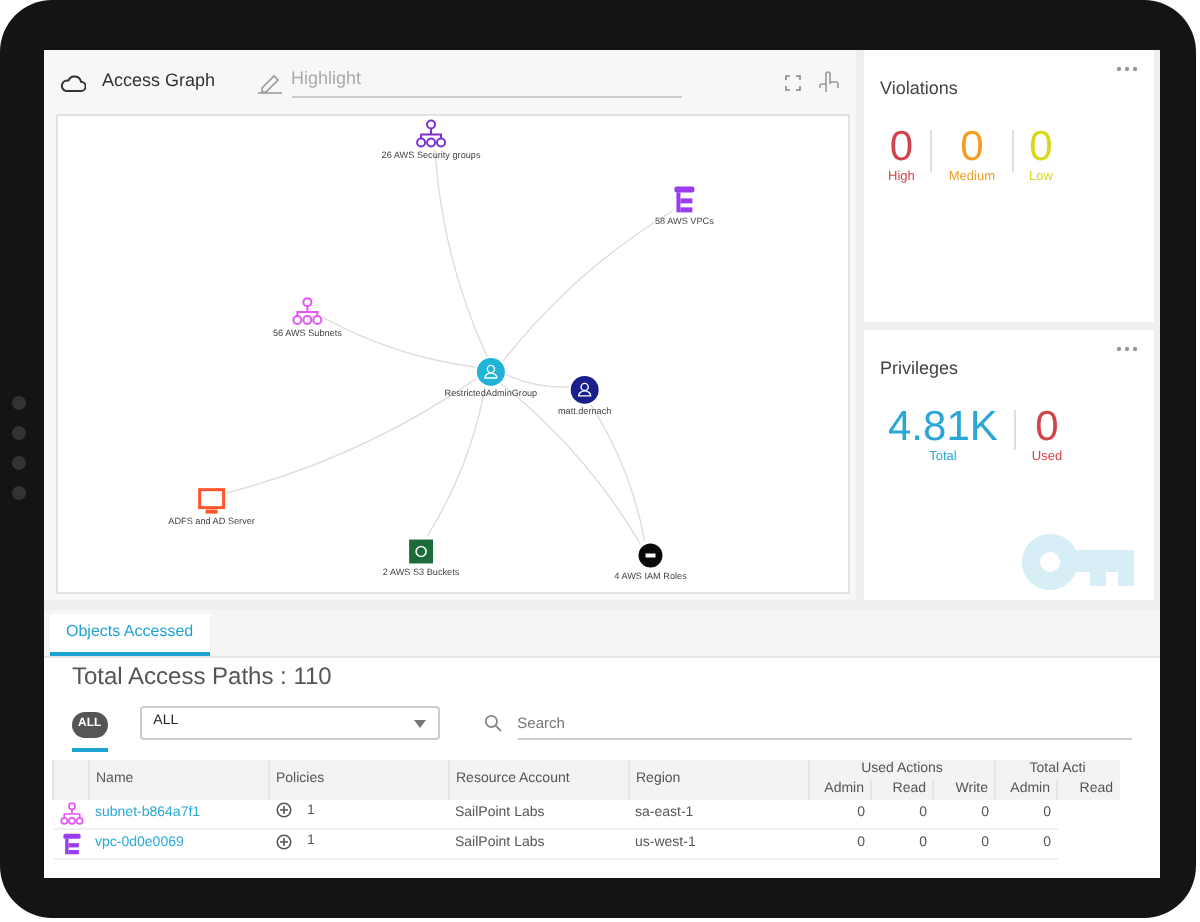  What do you see at coordinates (159, 81) in the screenshot?
I see `panel-title: Access Graph` at bounding box center [159, 81].